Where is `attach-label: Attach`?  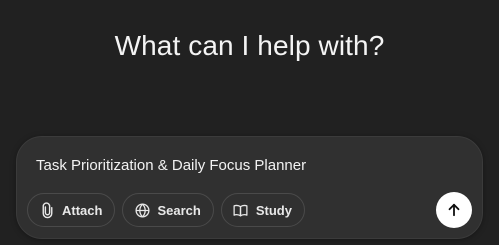 attach-label: Attach is located at coordinates (82, 210).